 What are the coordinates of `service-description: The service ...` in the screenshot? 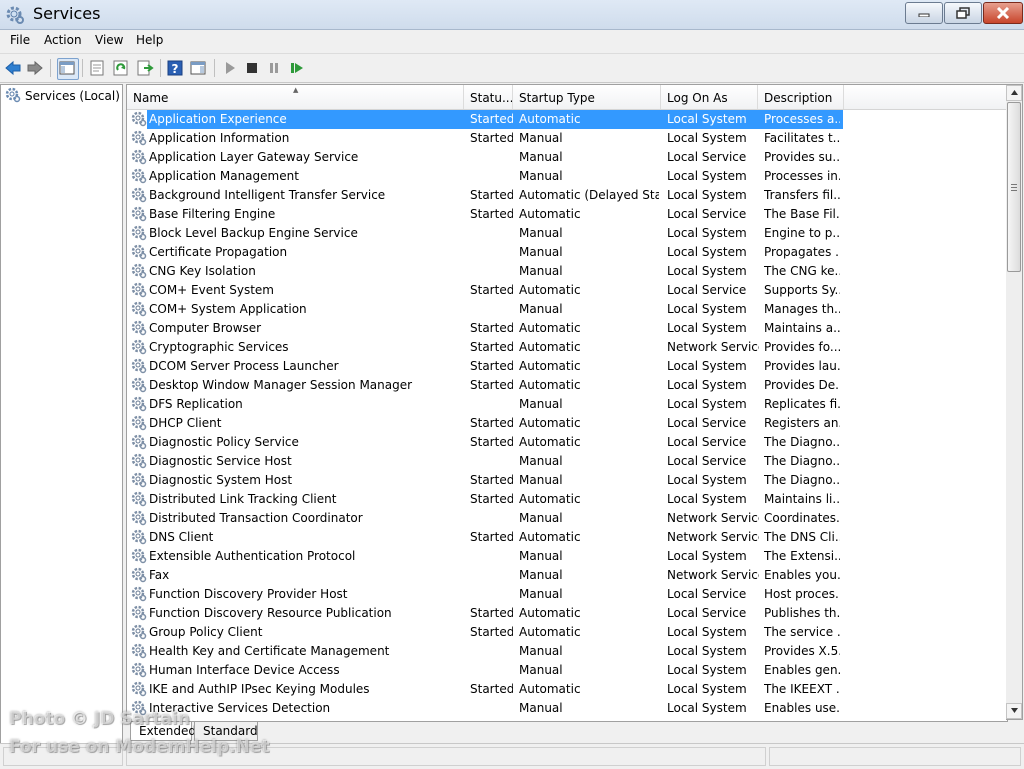 It's located at (802, 632).